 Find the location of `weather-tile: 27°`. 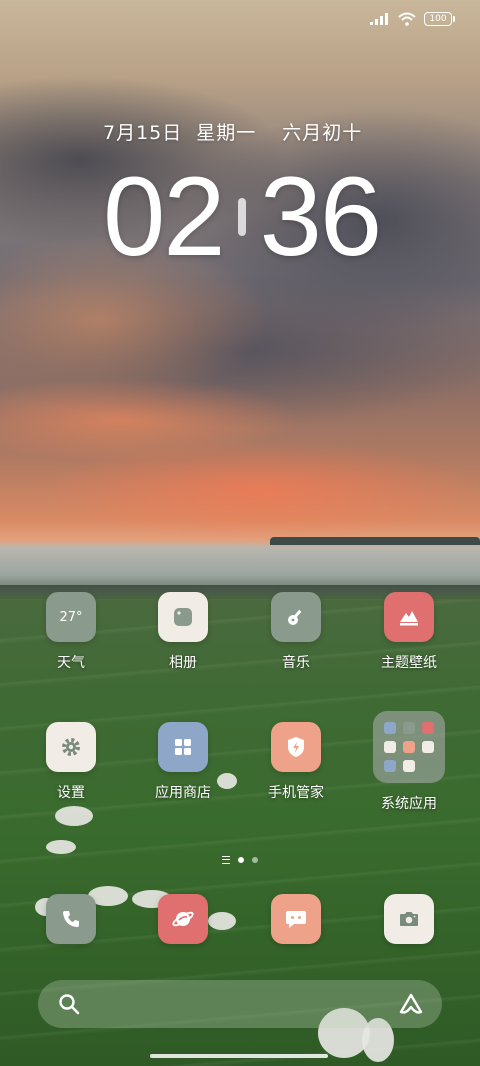

weather-tile: 27° is located at coordinates (71, 617).